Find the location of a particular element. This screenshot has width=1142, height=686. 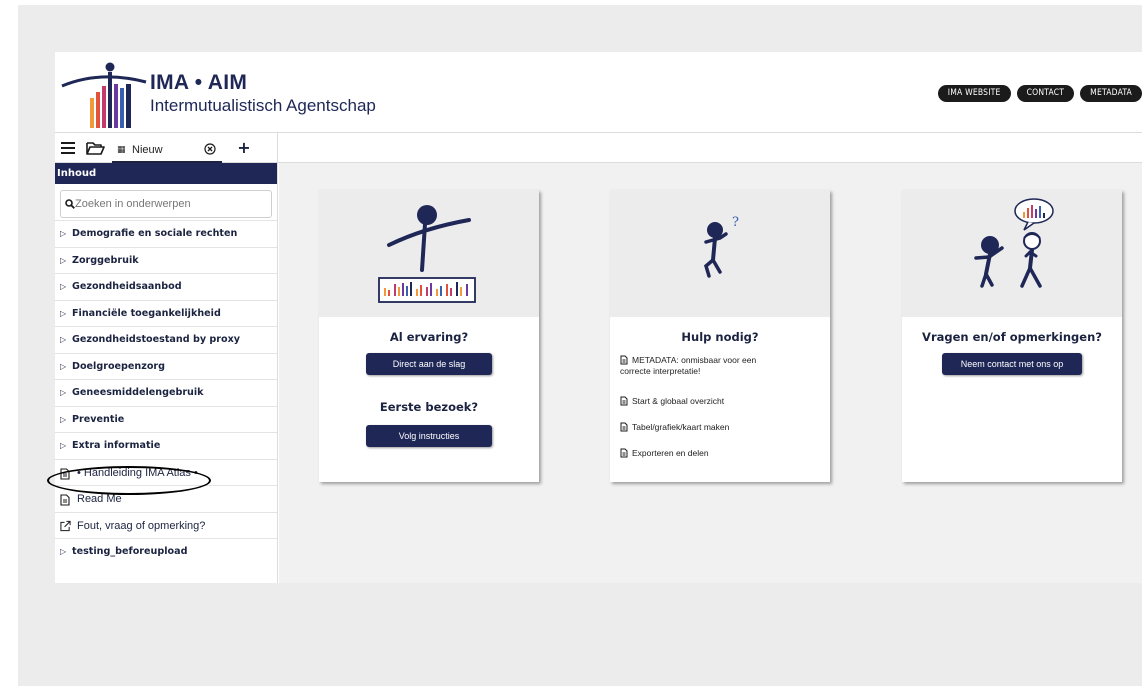

sidebar-search is located at coordinates (166, 204).